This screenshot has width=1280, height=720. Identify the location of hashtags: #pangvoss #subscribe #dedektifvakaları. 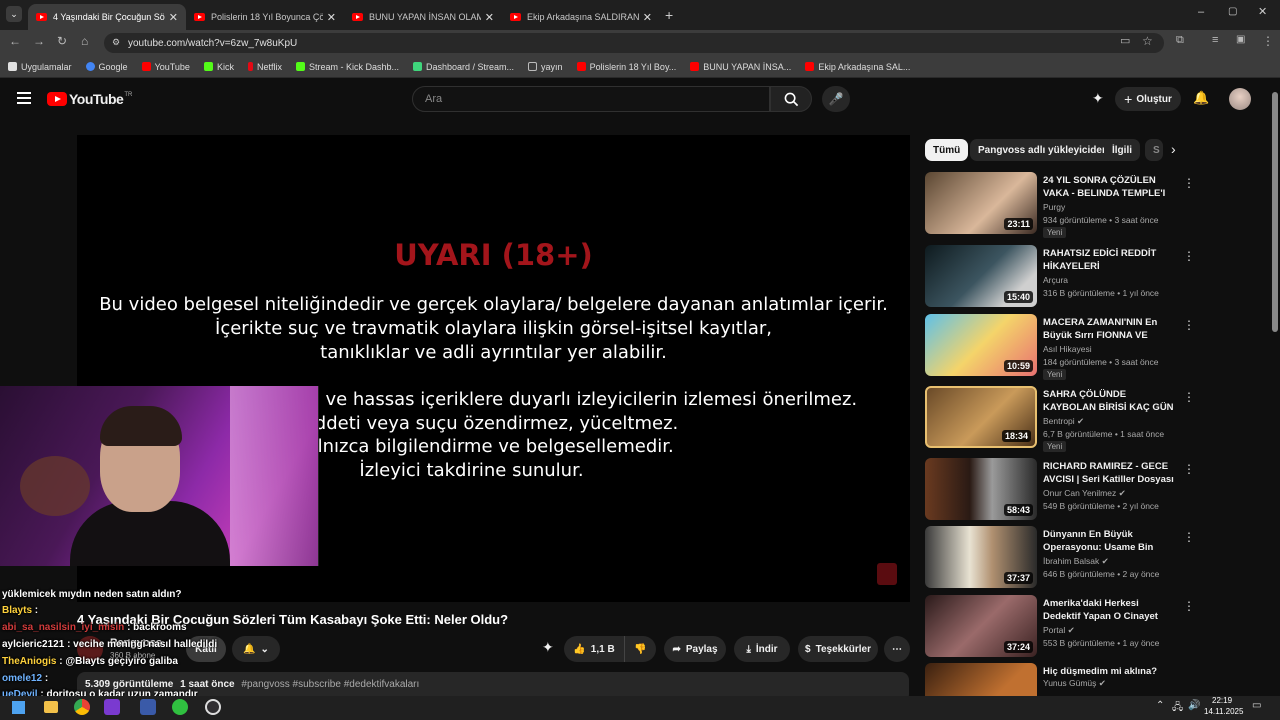
(330, 684).